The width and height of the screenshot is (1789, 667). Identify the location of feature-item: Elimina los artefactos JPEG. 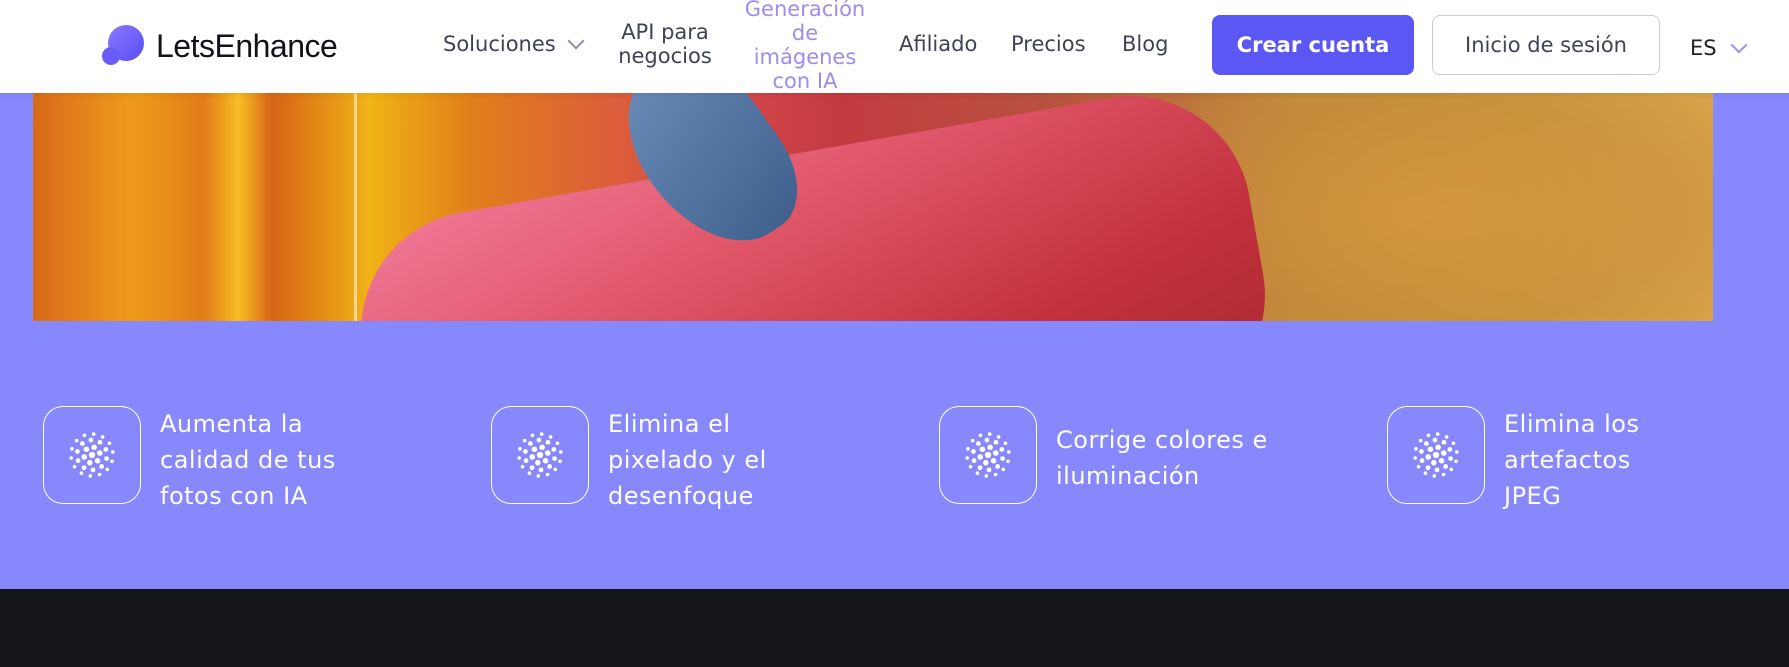
(1535, 460).